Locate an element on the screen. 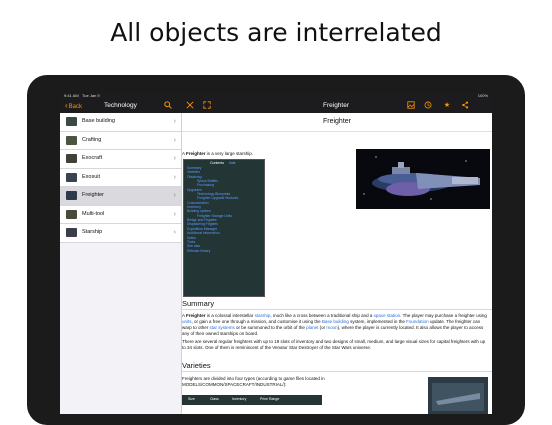  summary-divider is located at coordinates (337, 309).